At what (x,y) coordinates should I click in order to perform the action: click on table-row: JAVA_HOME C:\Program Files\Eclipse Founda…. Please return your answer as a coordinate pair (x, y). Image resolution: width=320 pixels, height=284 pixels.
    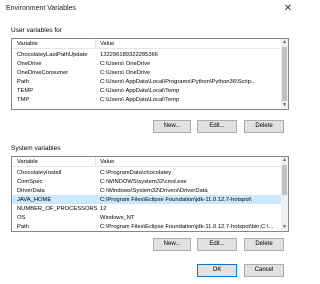
    Looking at the image, I should click on (146, 199).